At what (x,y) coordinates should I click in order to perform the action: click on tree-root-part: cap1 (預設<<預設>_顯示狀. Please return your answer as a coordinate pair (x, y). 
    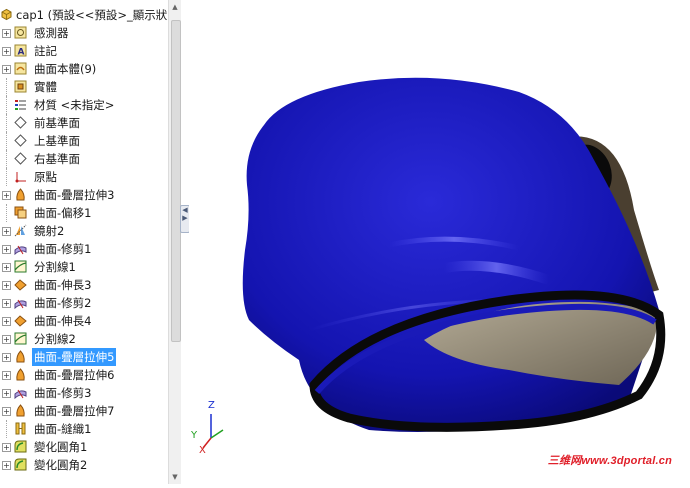
    Looking at the image, I should click on (84, 15).